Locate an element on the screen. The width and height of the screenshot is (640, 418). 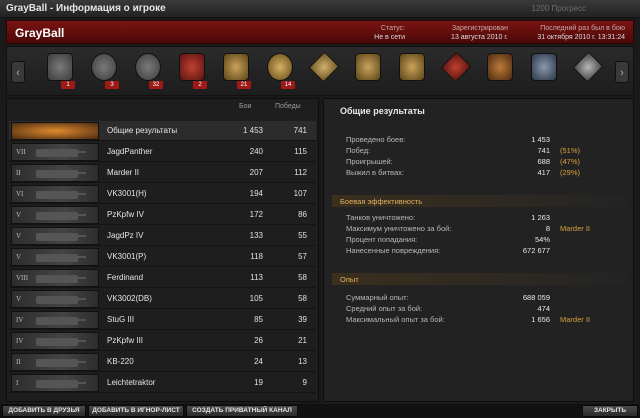
medal-star-1-icon is located at coordinates (324, 69).